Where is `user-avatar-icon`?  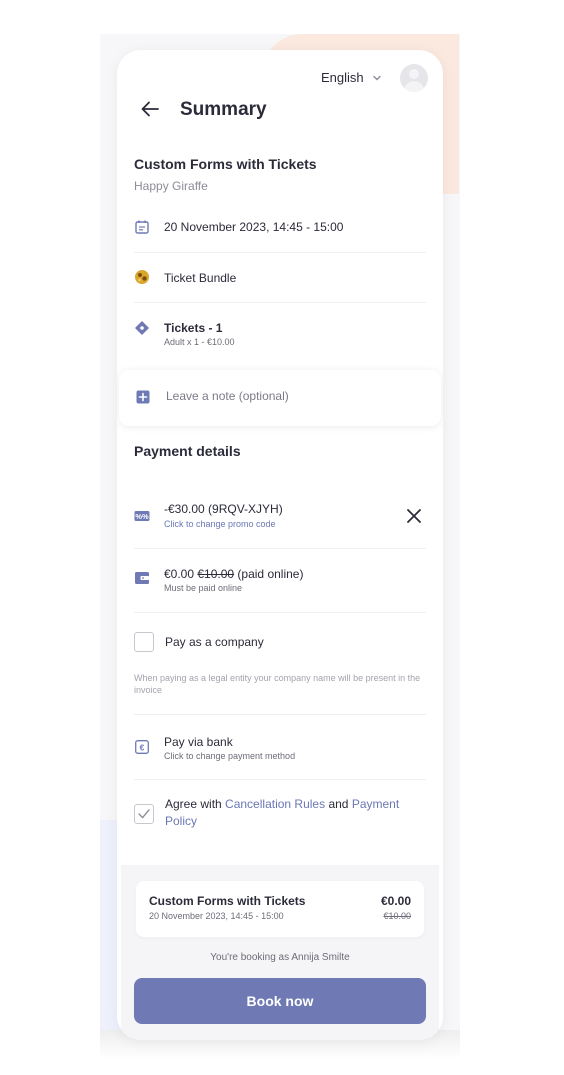 user-avatar-icon is located at coordinates (414, 78).